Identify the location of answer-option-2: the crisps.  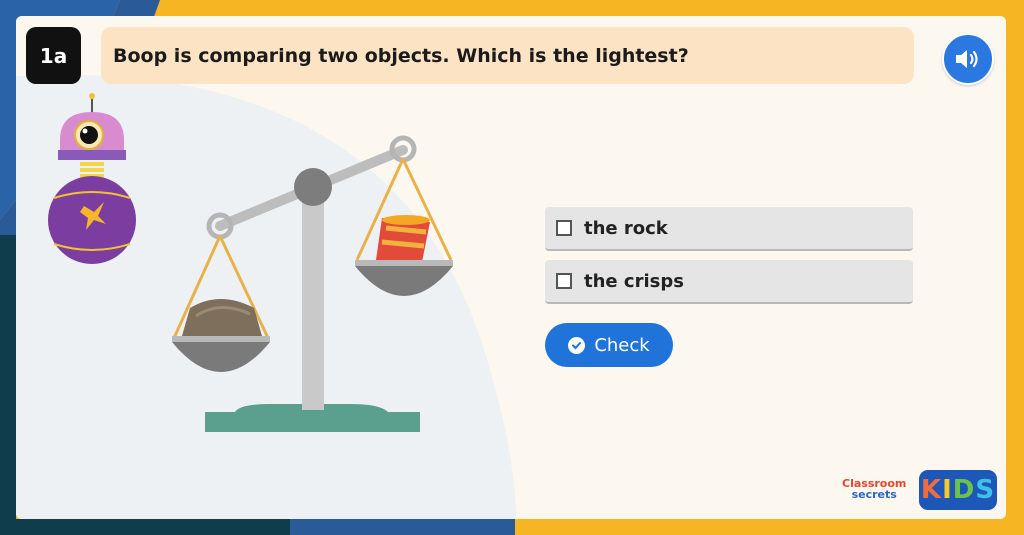
(729, 282).